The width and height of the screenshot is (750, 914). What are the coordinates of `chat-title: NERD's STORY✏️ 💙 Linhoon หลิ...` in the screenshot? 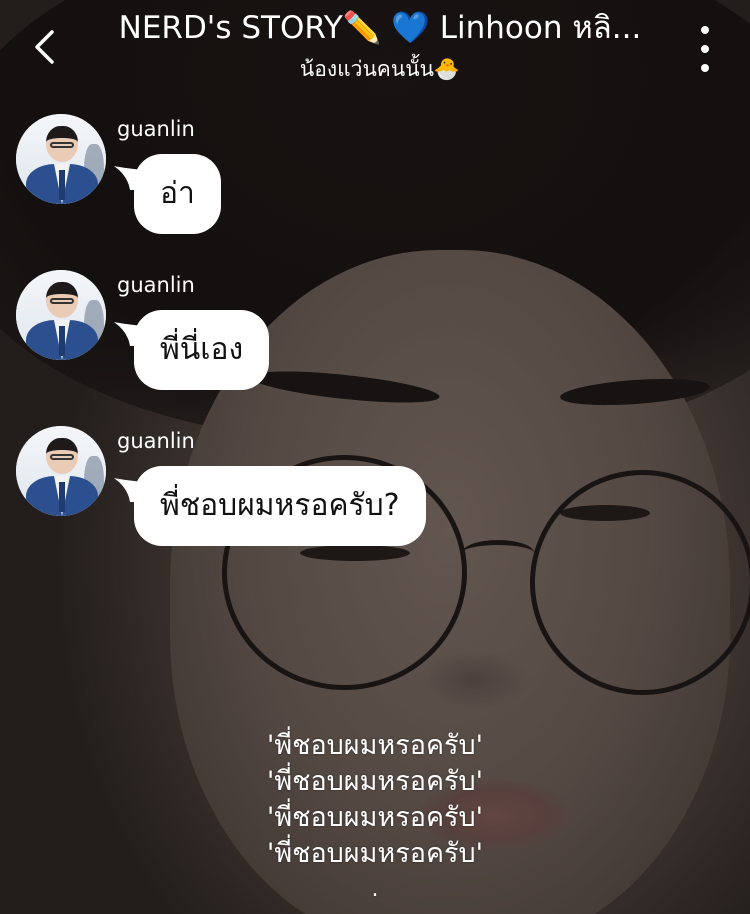 It's located at (380, 28).